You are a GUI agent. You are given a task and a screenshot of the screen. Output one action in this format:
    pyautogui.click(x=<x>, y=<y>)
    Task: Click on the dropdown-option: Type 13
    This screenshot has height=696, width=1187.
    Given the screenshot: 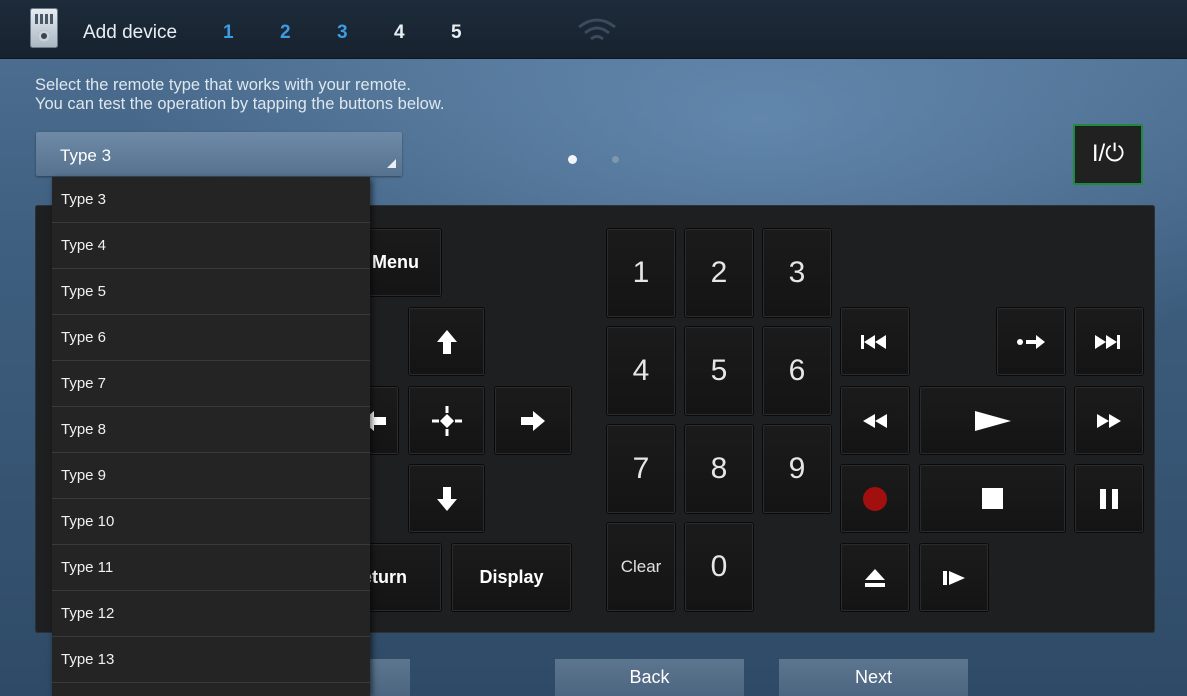 What is the action you would take?
    pyautogui.click(x=211, y=660)
    